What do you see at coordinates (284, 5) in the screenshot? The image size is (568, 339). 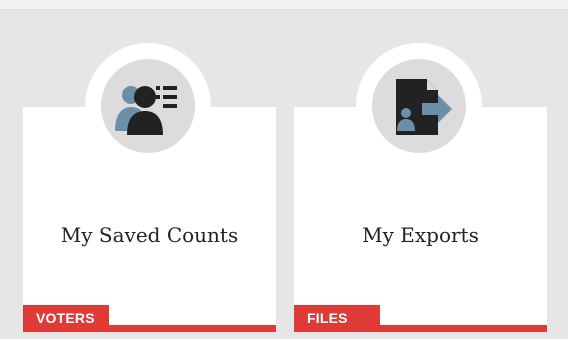 I see `top-divider` at bounding box center [284, 5].